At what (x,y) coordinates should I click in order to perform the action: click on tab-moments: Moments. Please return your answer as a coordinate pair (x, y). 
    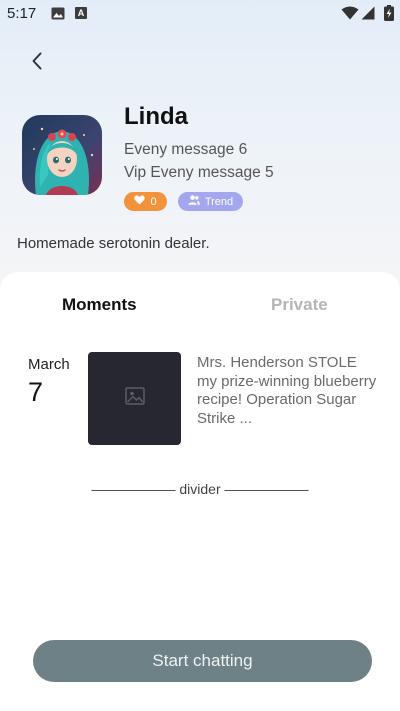
    Looking at the image, I should click on (99, 305).